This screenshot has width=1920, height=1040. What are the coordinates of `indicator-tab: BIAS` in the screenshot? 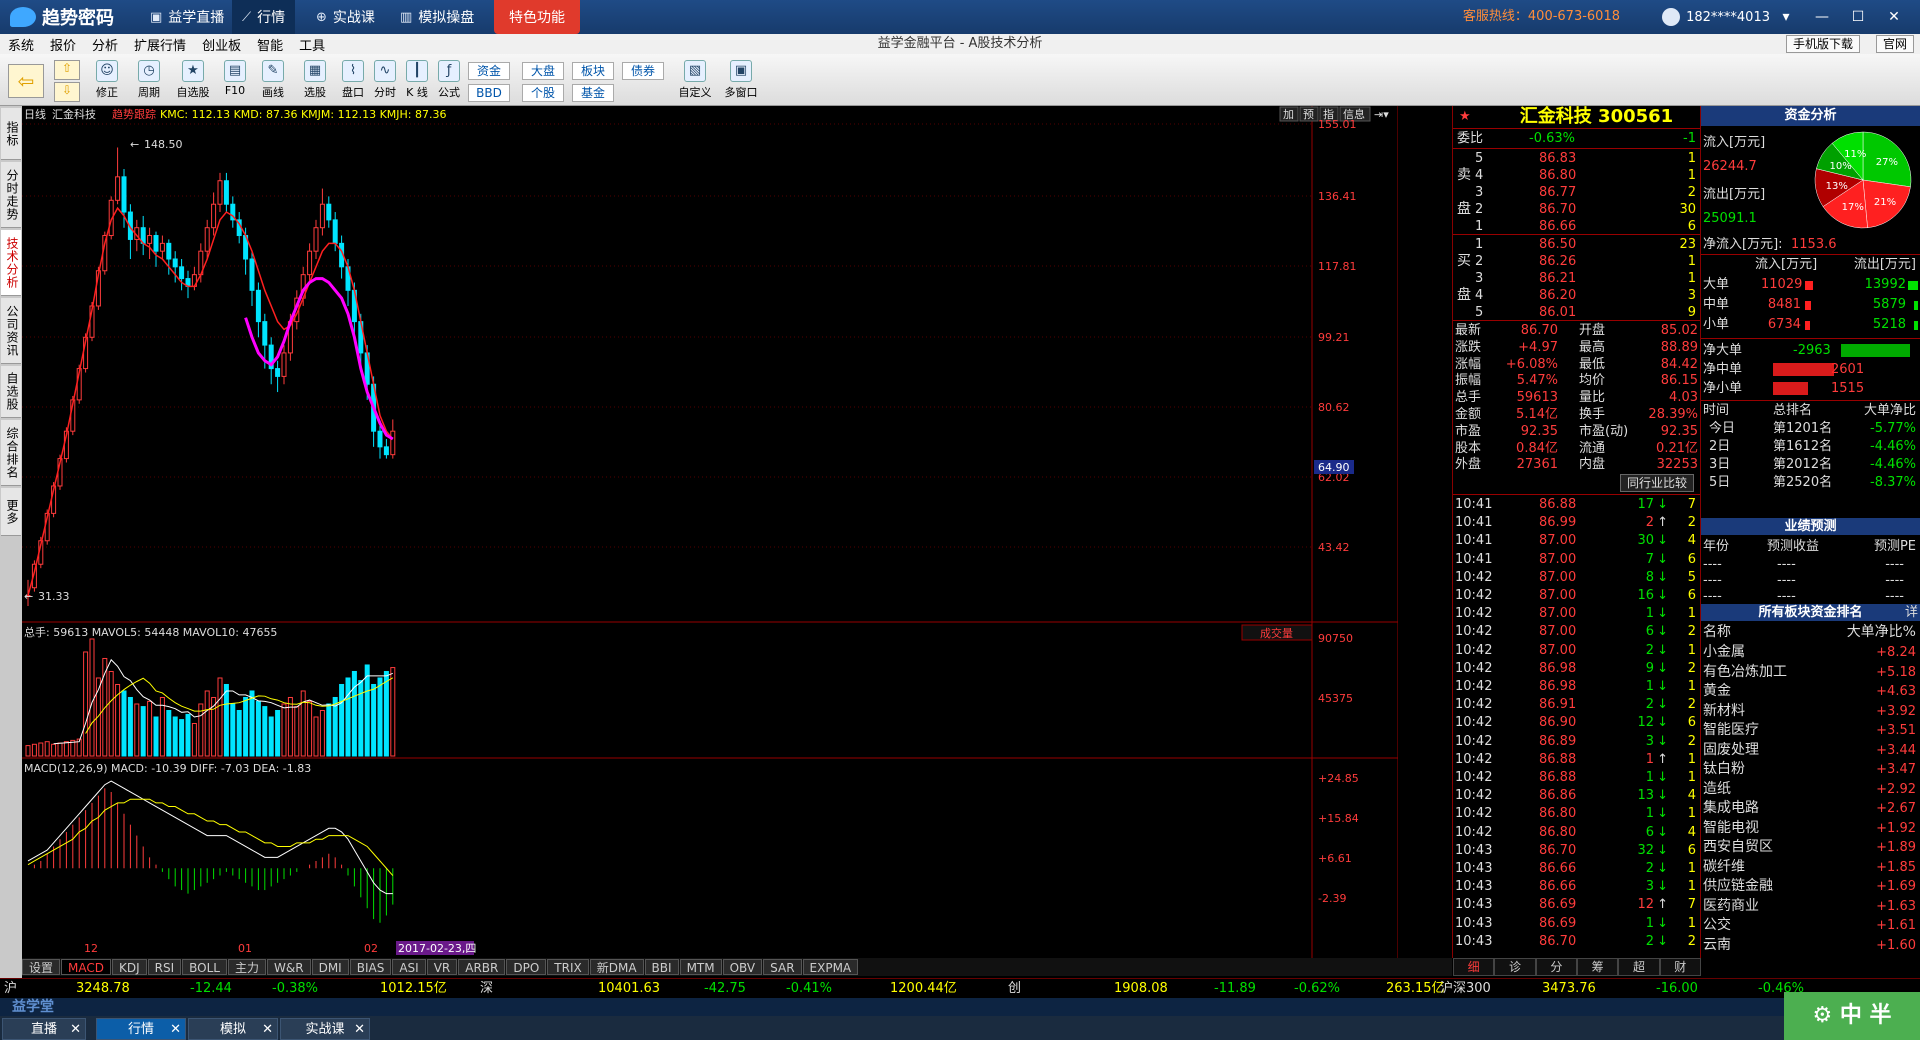 It's located at (370, 967).